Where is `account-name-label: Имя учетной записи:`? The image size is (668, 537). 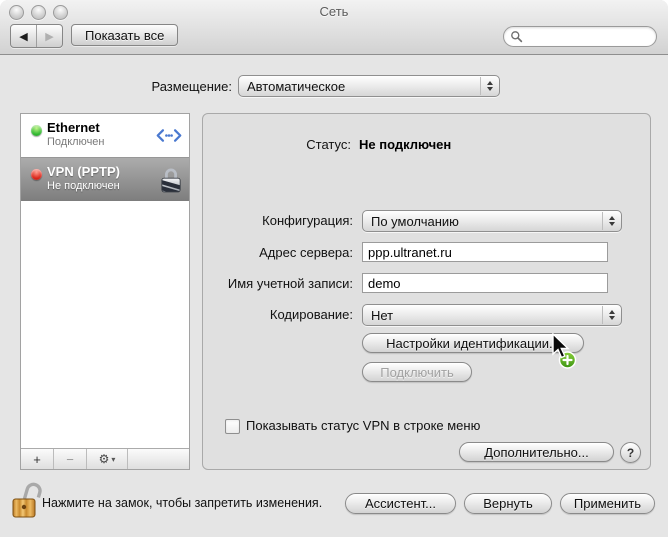 account-name-label: Имя учетной записи: is located at coordinates (290, 283).